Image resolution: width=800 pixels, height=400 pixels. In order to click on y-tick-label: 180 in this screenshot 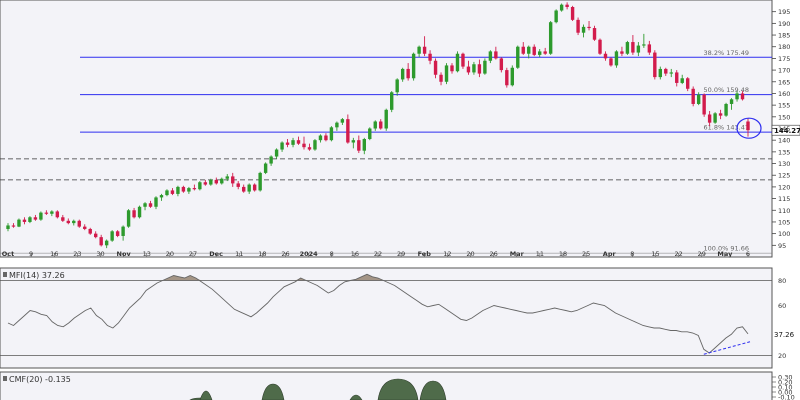, I will do `click(784, 47)`.